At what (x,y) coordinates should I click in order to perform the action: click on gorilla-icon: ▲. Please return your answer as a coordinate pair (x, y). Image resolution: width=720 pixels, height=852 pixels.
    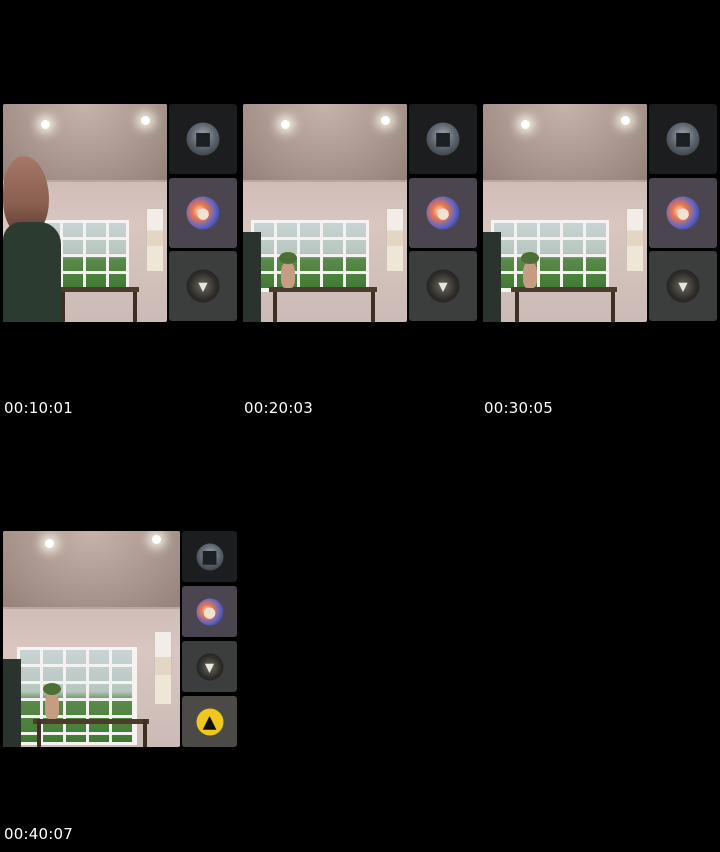
    Looking at the image, I should click on (209, 721).